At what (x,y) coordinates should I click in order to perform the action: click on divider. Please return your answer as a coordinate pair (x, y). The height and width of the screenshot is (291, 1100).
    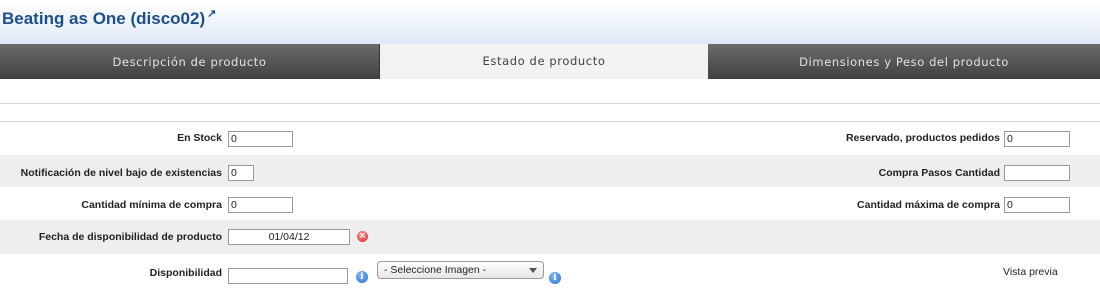
    Looking at the image, I should click on (550, 103).